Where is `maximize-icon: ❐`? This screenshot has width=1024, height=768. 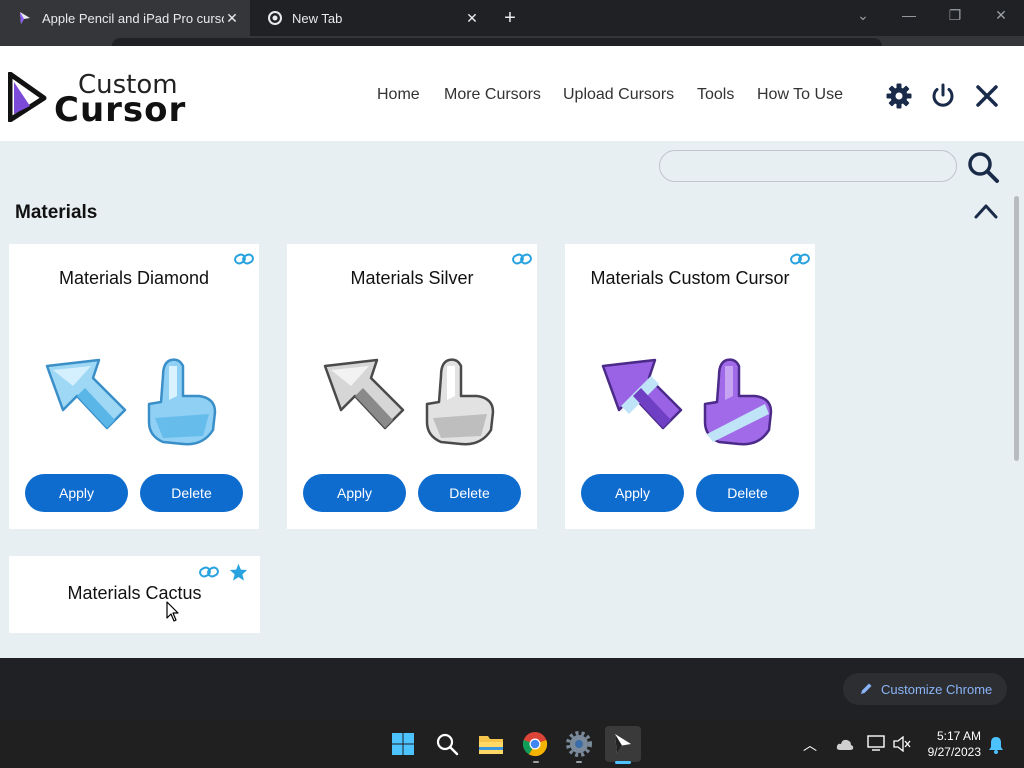
maximize-icon: ❐ is located at coordinates (955, 15).